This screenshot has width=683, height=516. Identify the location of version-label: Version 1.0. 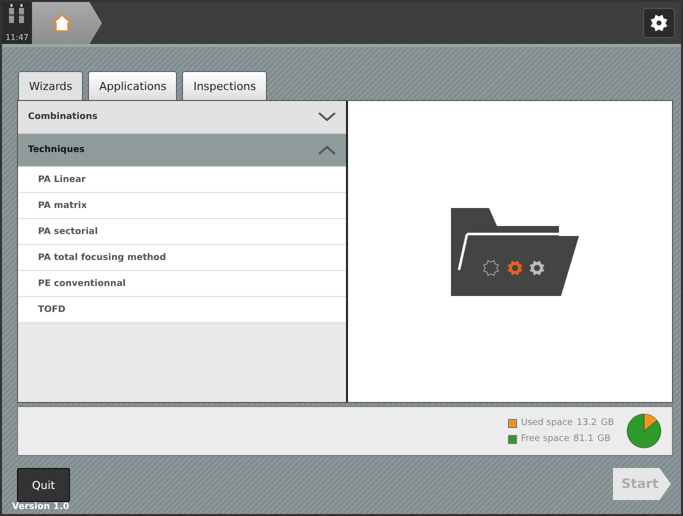
(41, 507).